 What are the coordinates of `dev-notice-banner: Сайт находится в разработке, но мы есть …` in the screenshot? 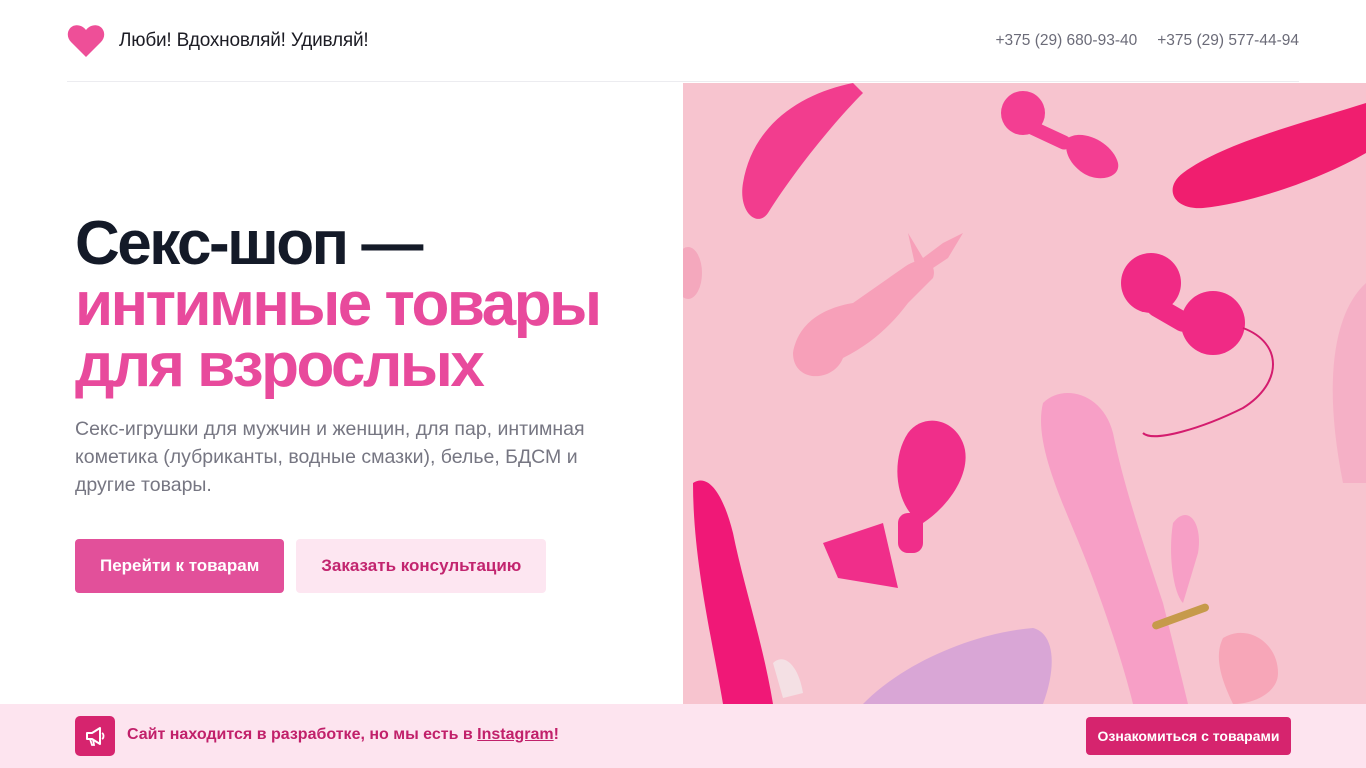 It's located at (683, 736).